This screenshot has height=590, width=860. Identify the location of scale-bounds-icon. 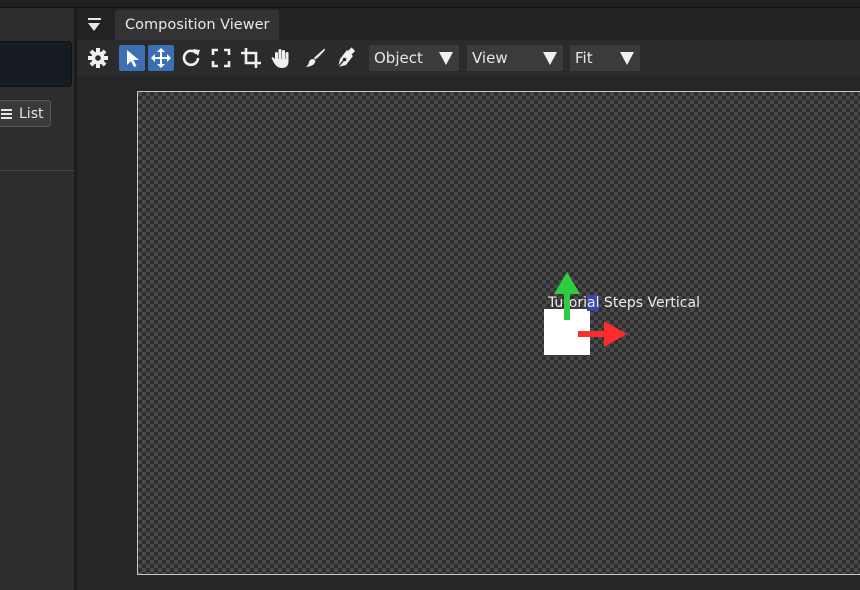
(221, 58).